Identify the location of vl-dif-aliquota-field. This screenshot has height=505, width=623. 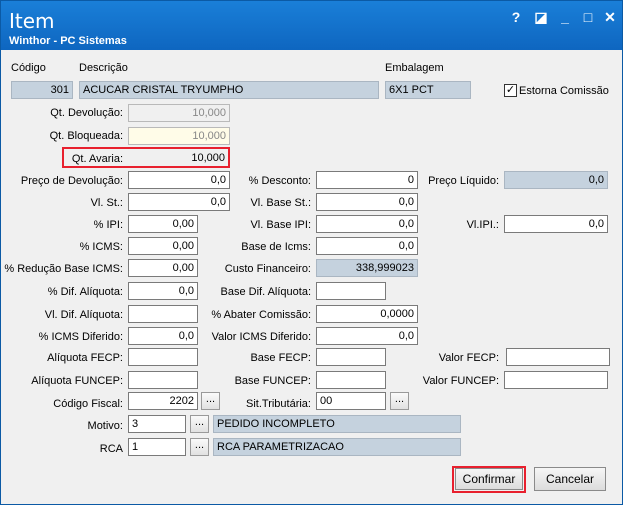
(163, 314).